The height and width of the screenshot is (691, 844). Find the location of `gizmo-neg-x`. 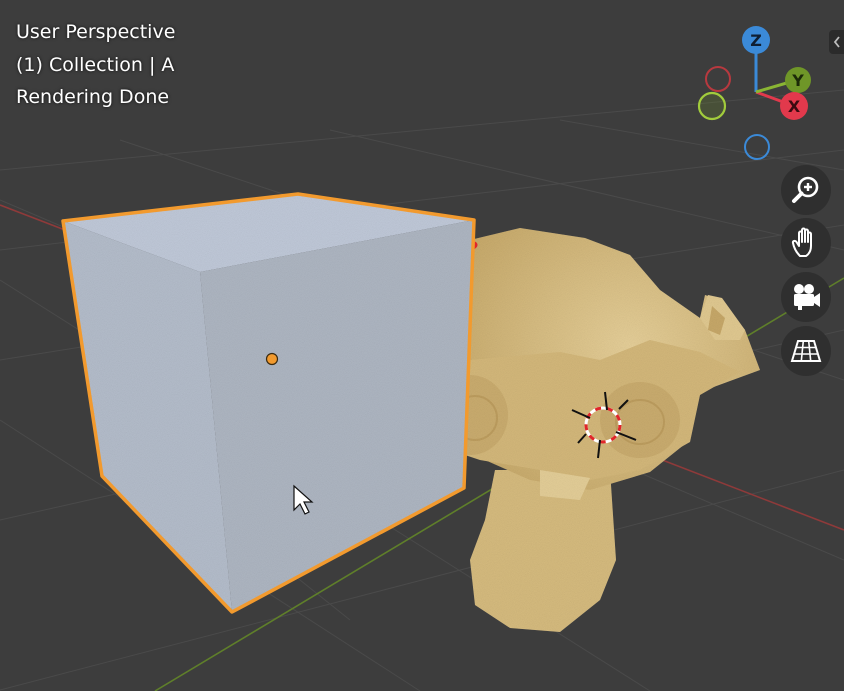

gizmo-neg-x is located at coordinates (718, 79).